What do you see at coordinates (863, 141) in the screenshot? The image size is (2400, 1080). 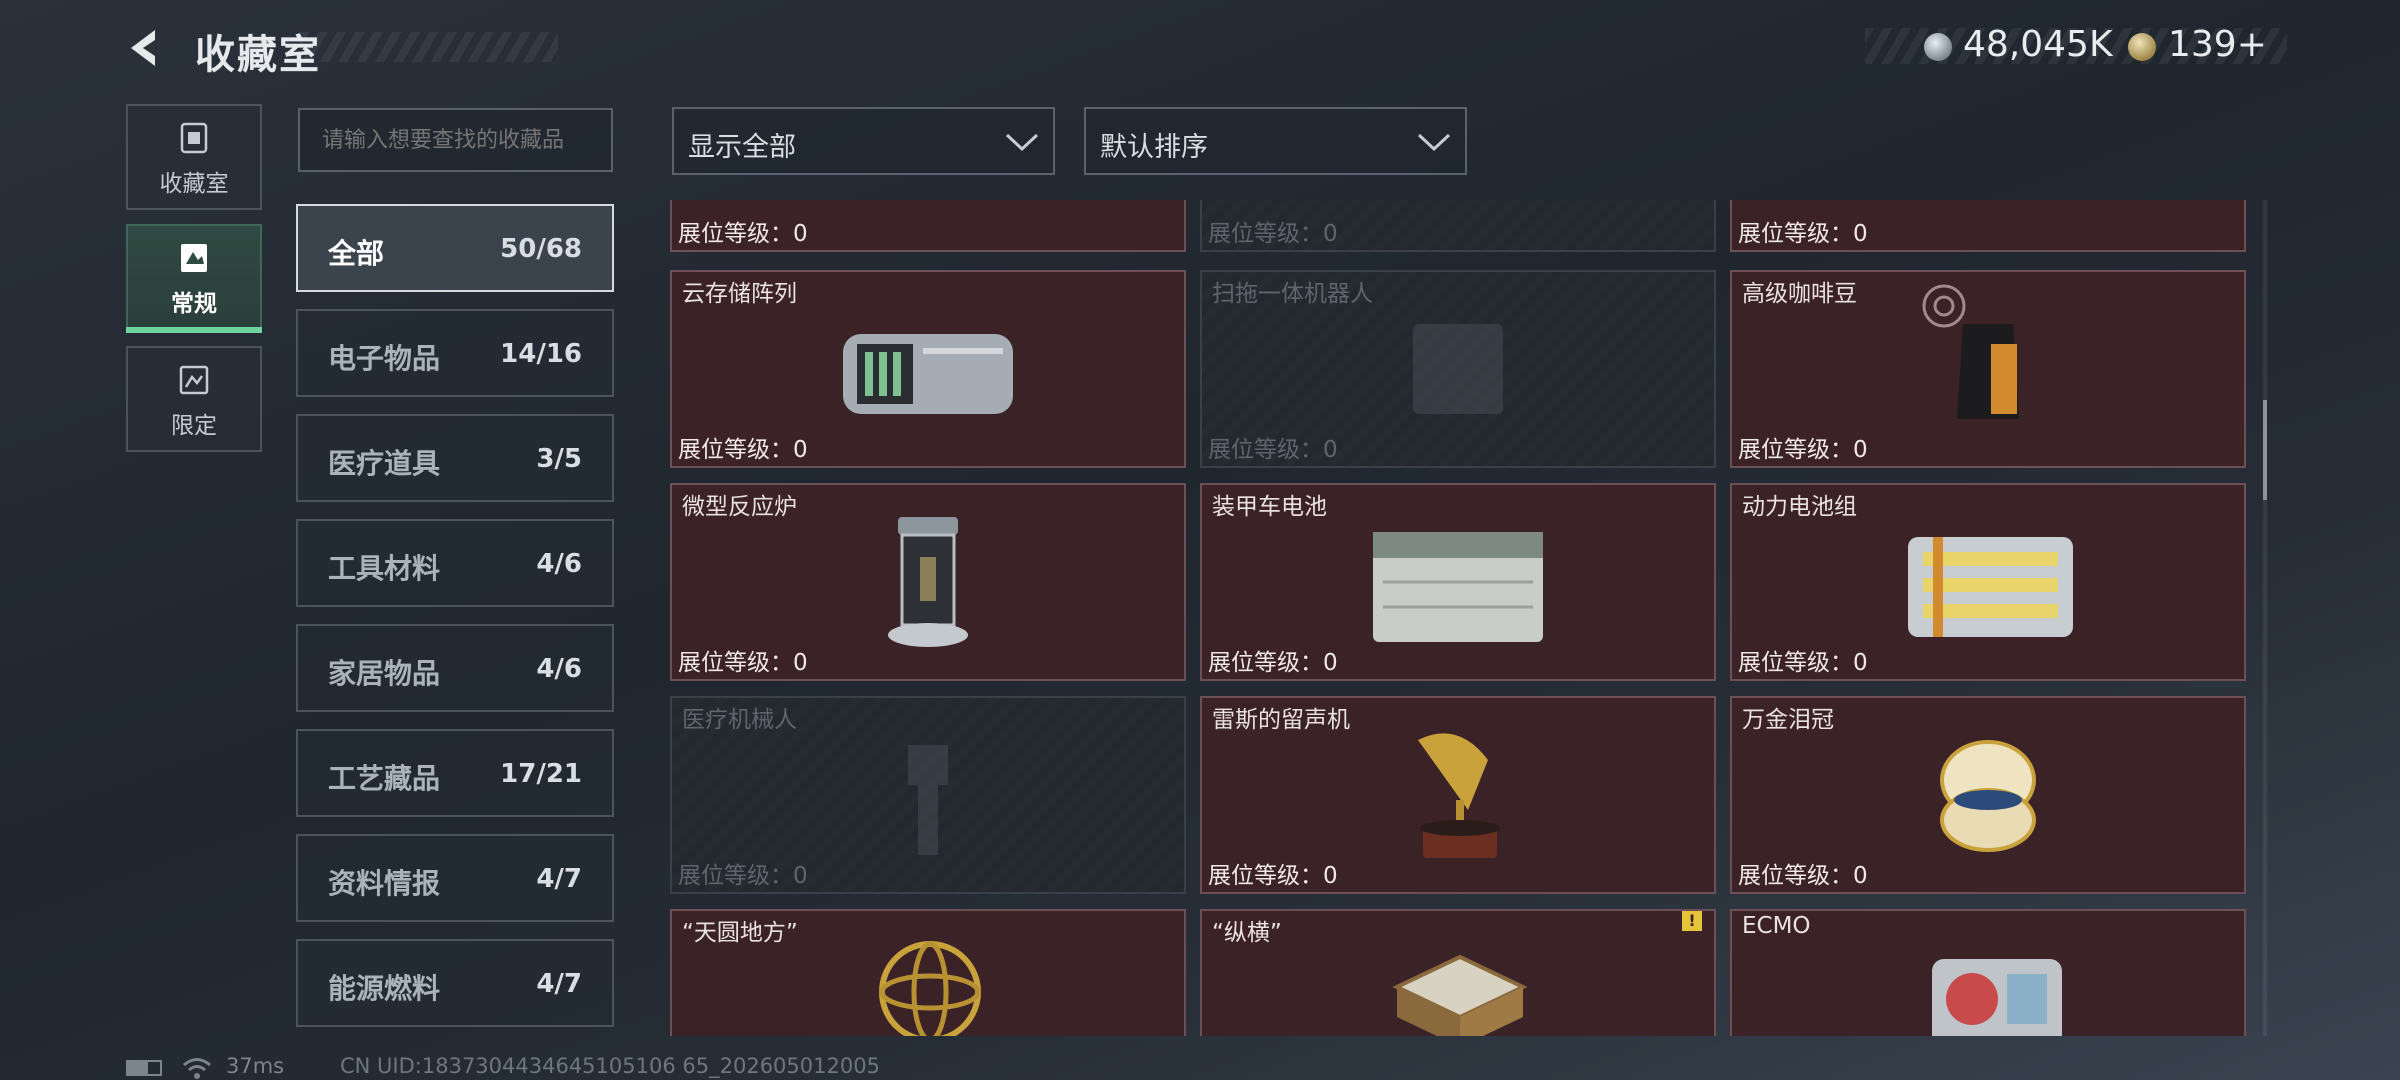 I see `display-filter-dropdown: 显示全部` at bounding box center [863, 141].